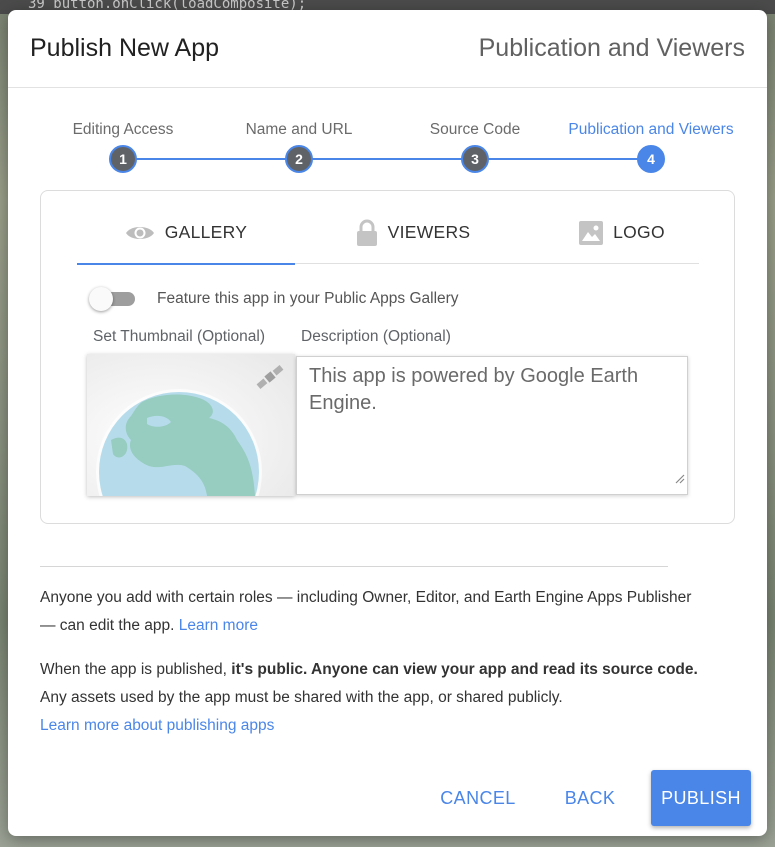 This screenshot has width=775, height=847. Describe the element at coordinates (157, 725) in the screenshot. I see `learn-more-publishing-link: Learn more about publishing apps` at that location.